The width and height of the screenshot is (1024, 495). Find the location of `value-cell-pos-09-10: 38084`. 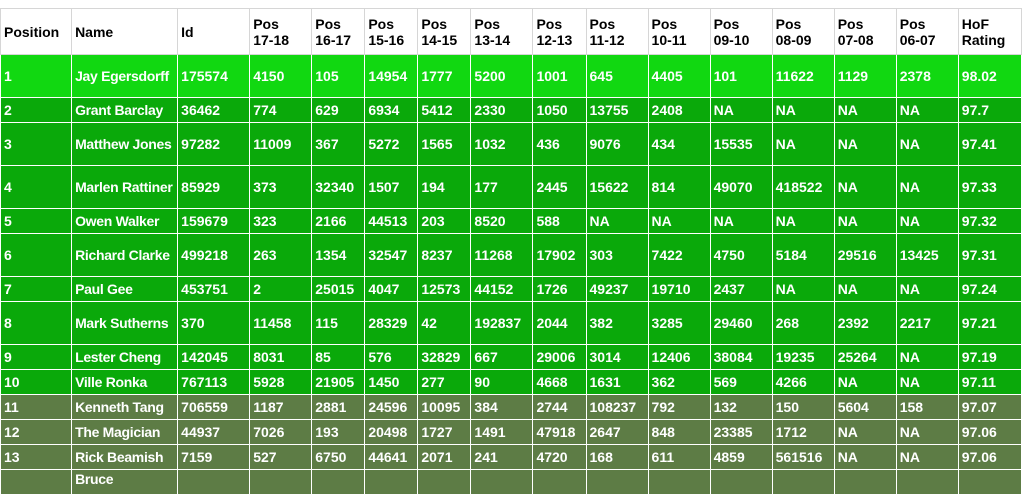

value-cell-pos-09-10: 38084 is located at coordinates (741, 357).